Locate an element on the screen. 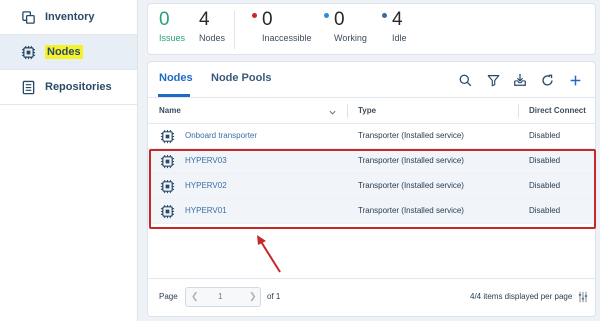 The height and width of the screenshot is (321, 600). tab-bar: Nodes Node Pools is located at coordinates (371, 80).